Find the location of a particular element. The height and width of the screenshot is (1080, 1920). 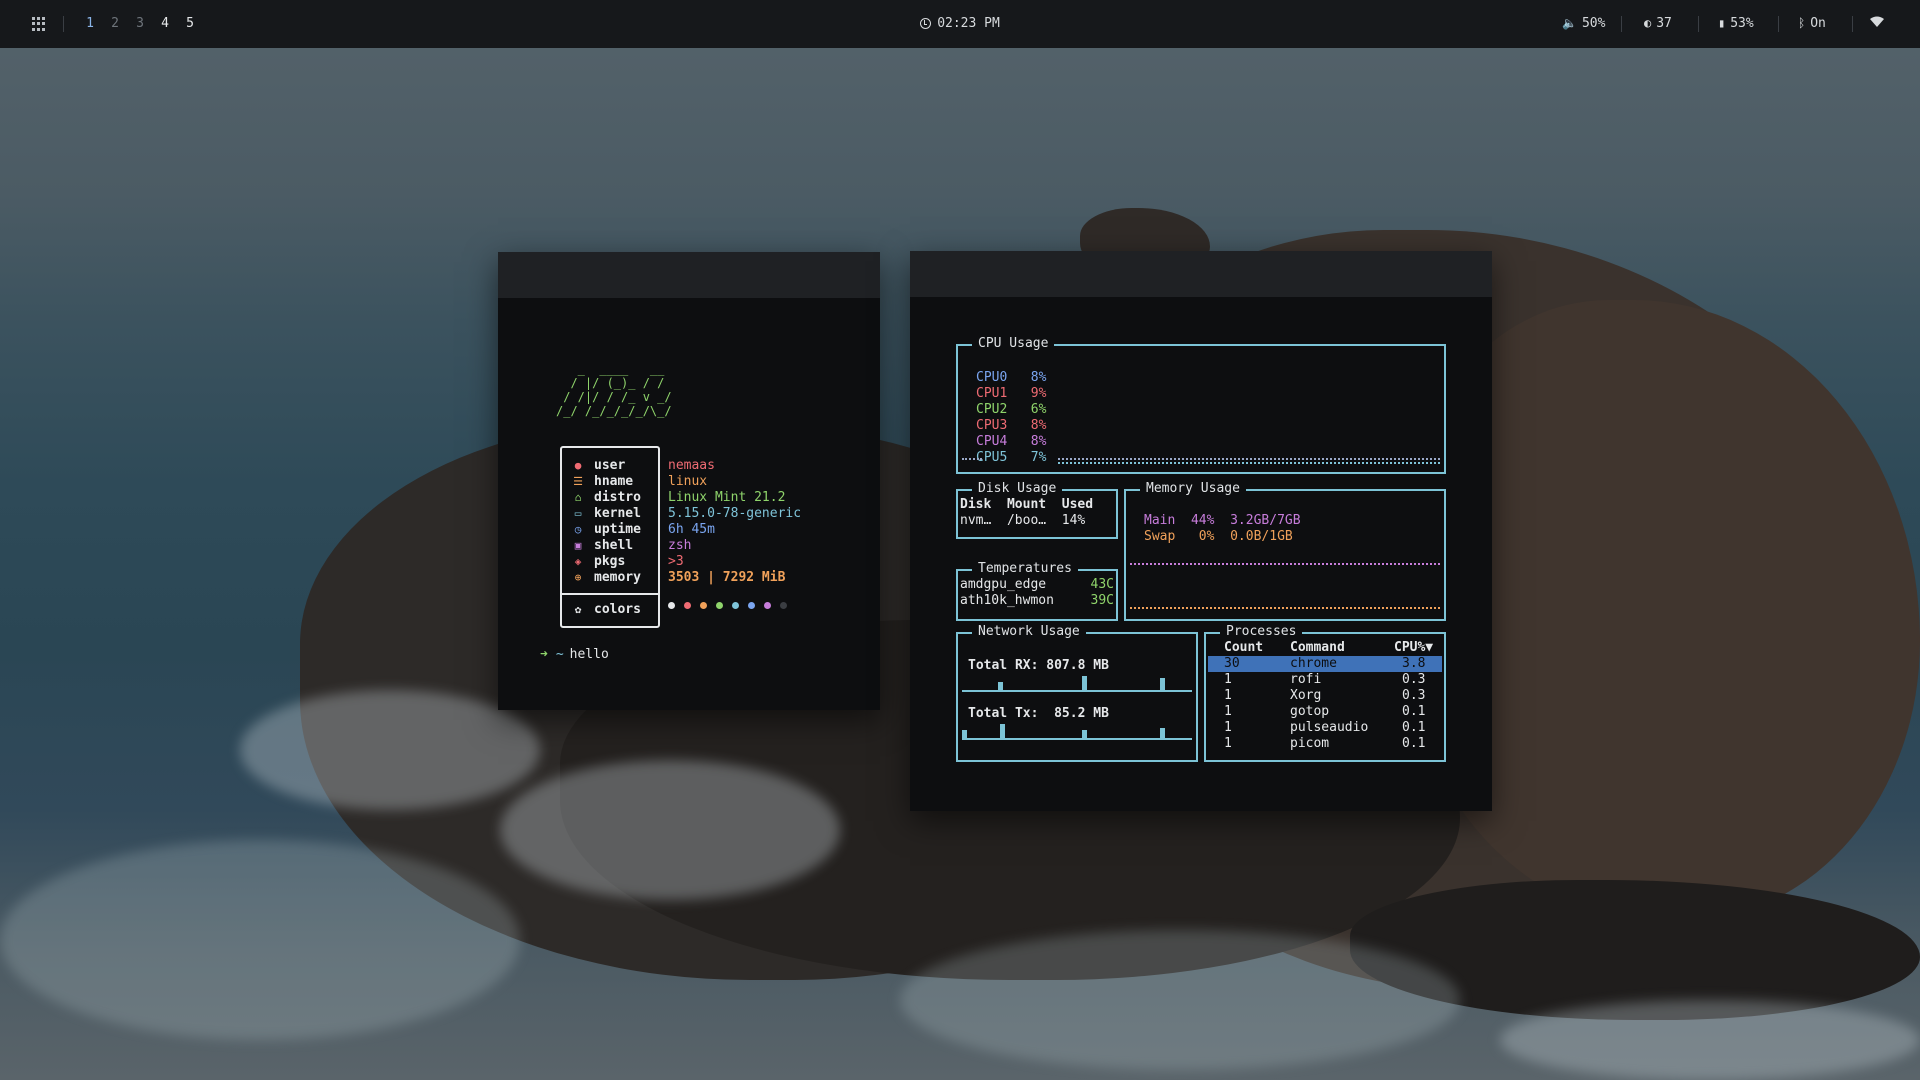

network-tx-total: Total Tx: 85.2 MB is located at coordinates (1038, 713).